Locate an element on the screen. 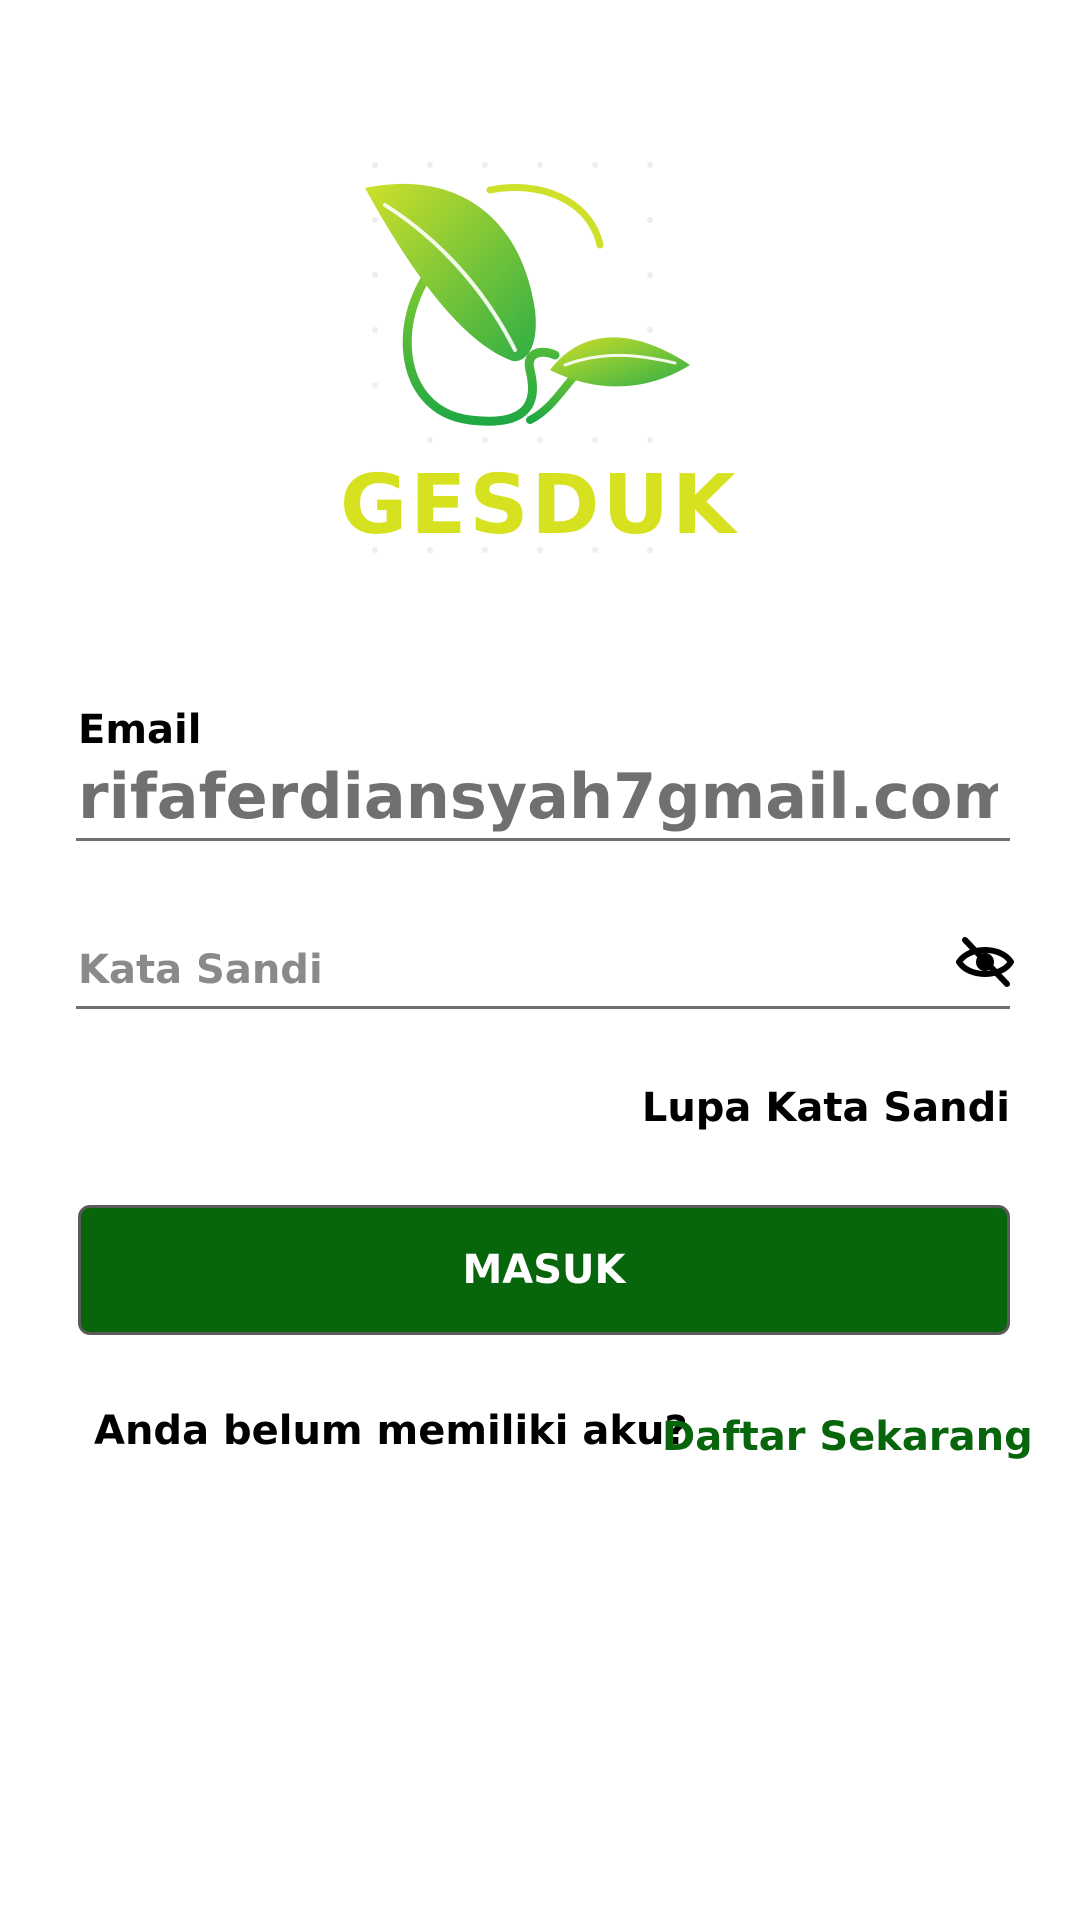  signup-link: Daftar Sekarang is located at coordinates (847, 1437).